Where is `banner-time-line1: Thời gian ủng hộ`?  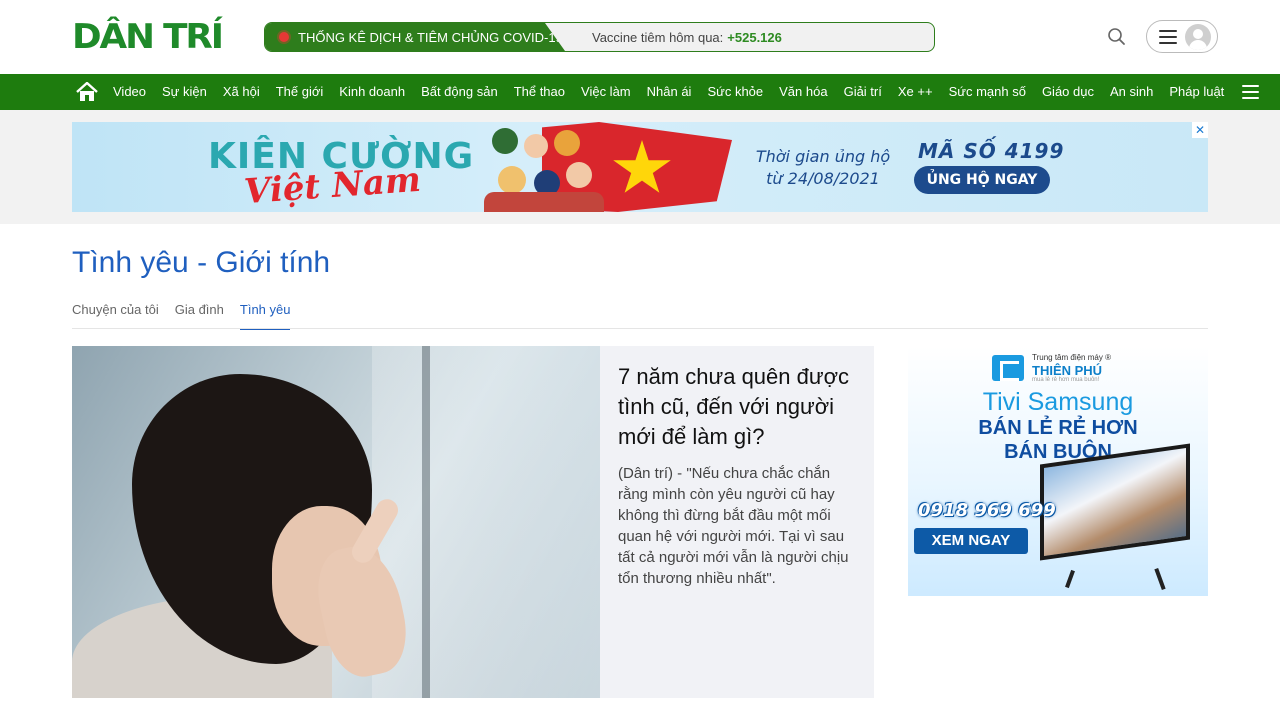
banner-time-line1: Thời gian ủng hộ is located at coordinates (823, 156).